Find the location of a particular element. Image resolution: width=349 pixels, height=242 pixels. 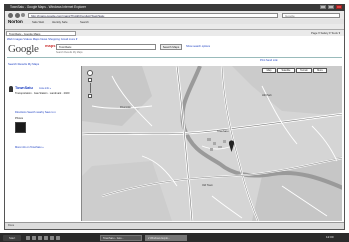

result-more-link: more info » is located at coordinates (45, 88).